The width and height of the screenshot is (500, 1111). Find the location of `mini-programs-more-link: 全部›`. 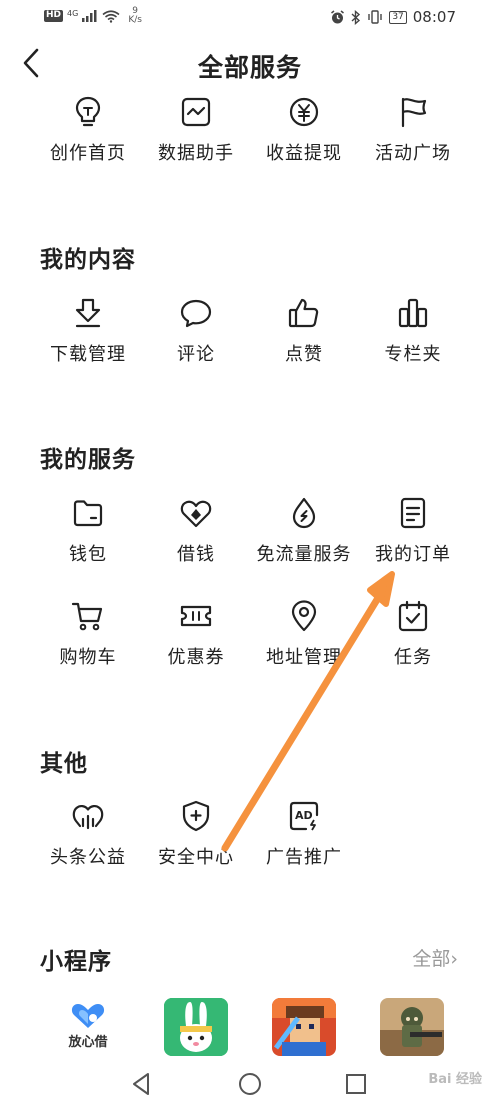

mini-programs-more-link: 全部› is located at coordinates (435, 957).